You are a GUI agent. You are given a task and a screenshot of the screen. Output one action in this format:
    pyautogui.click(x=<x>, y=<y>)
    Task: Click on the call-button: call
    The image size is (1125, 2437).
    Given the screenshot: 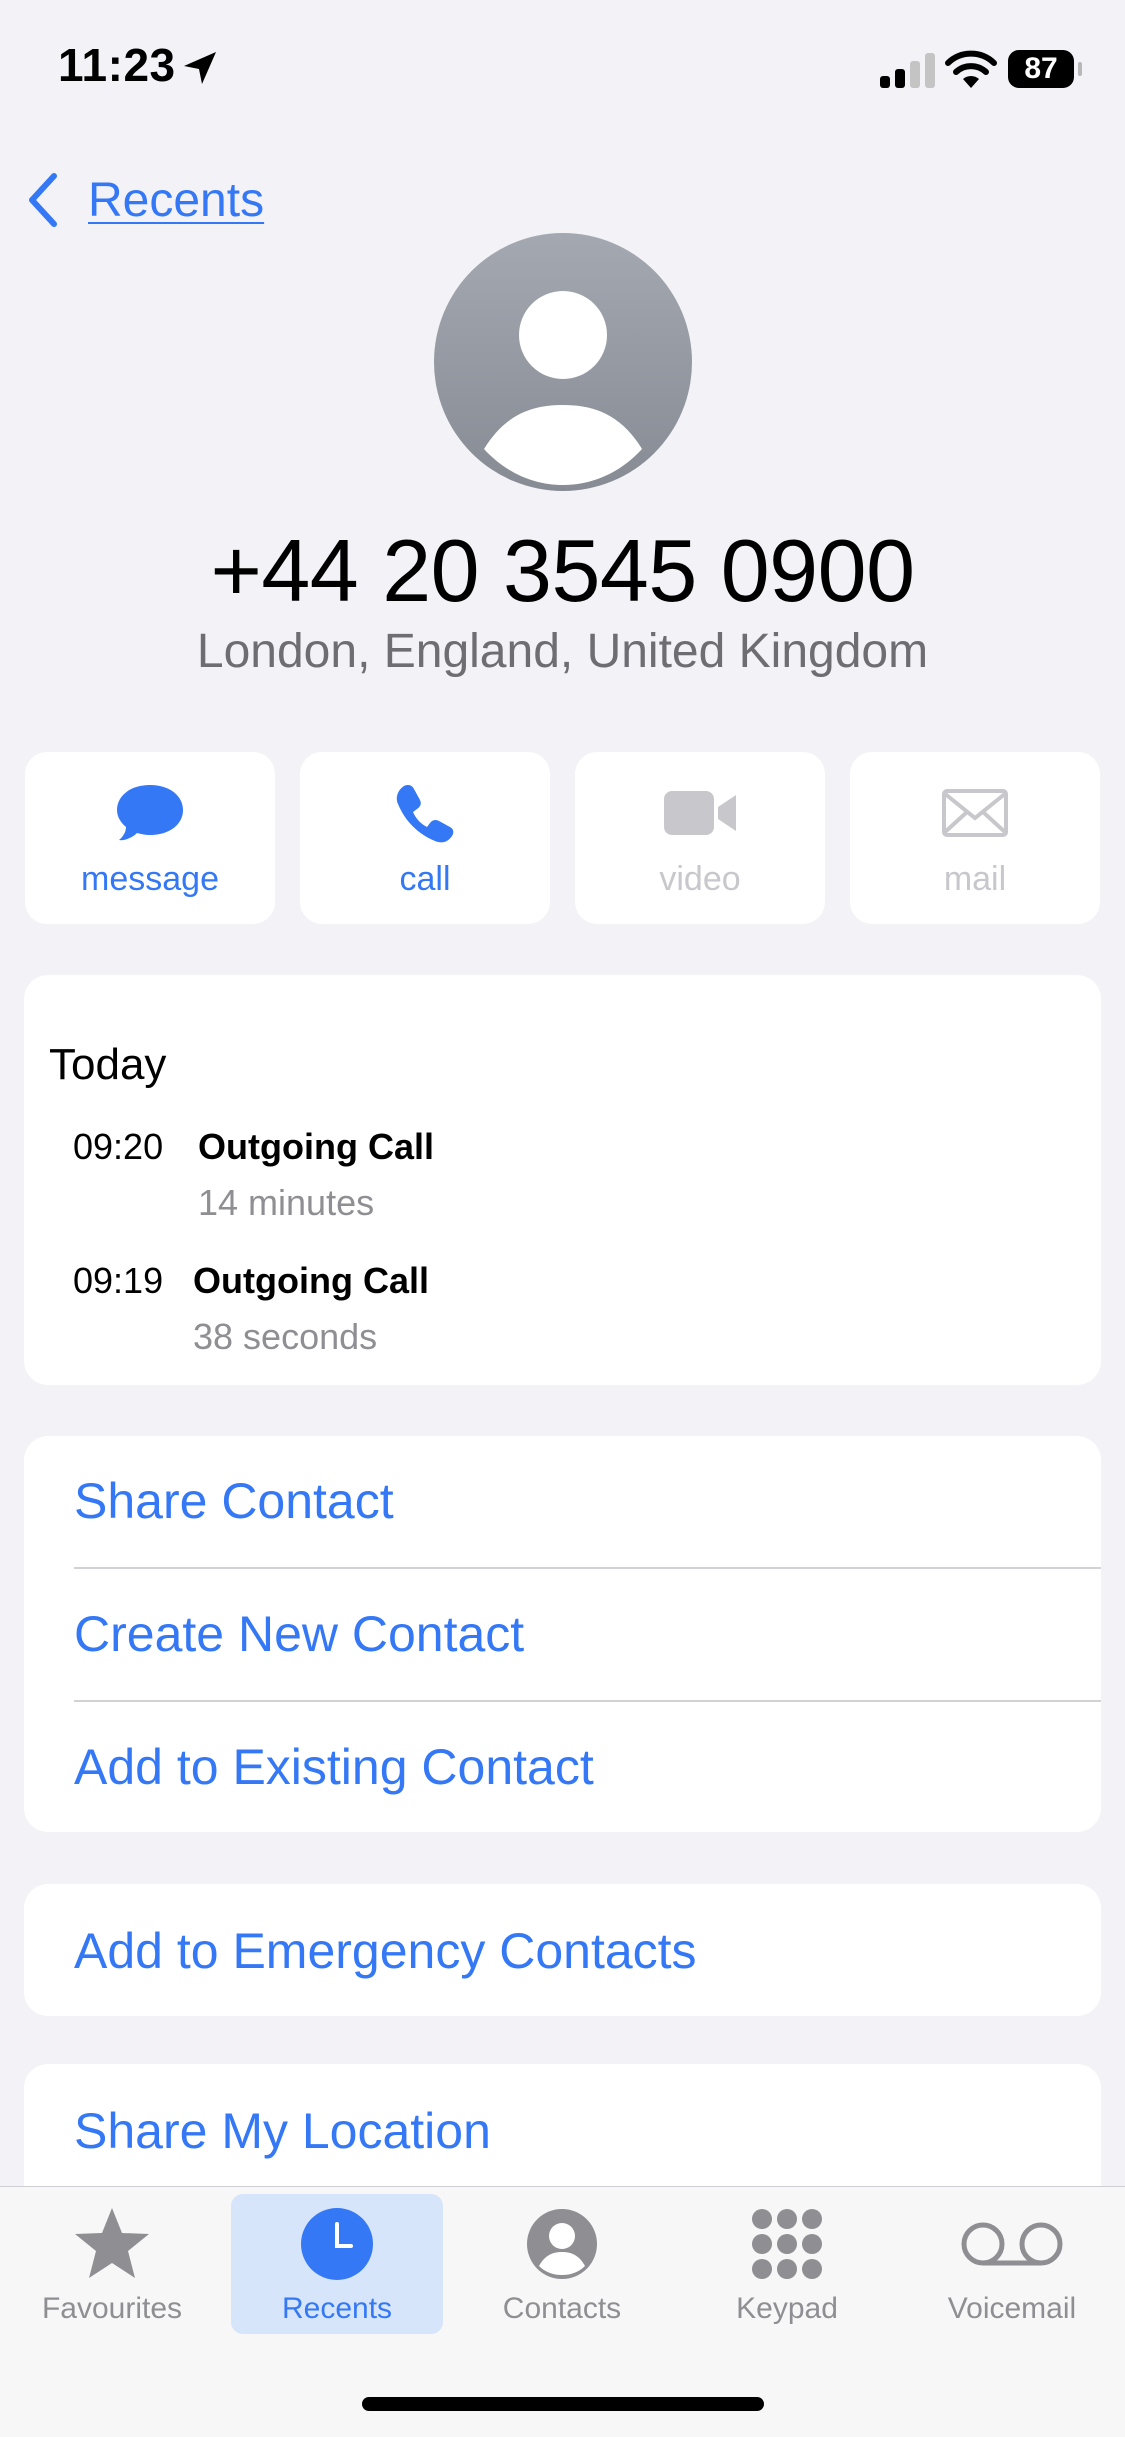 What is the action you would take?
    pyautogui.click(x=425, y=838)
    